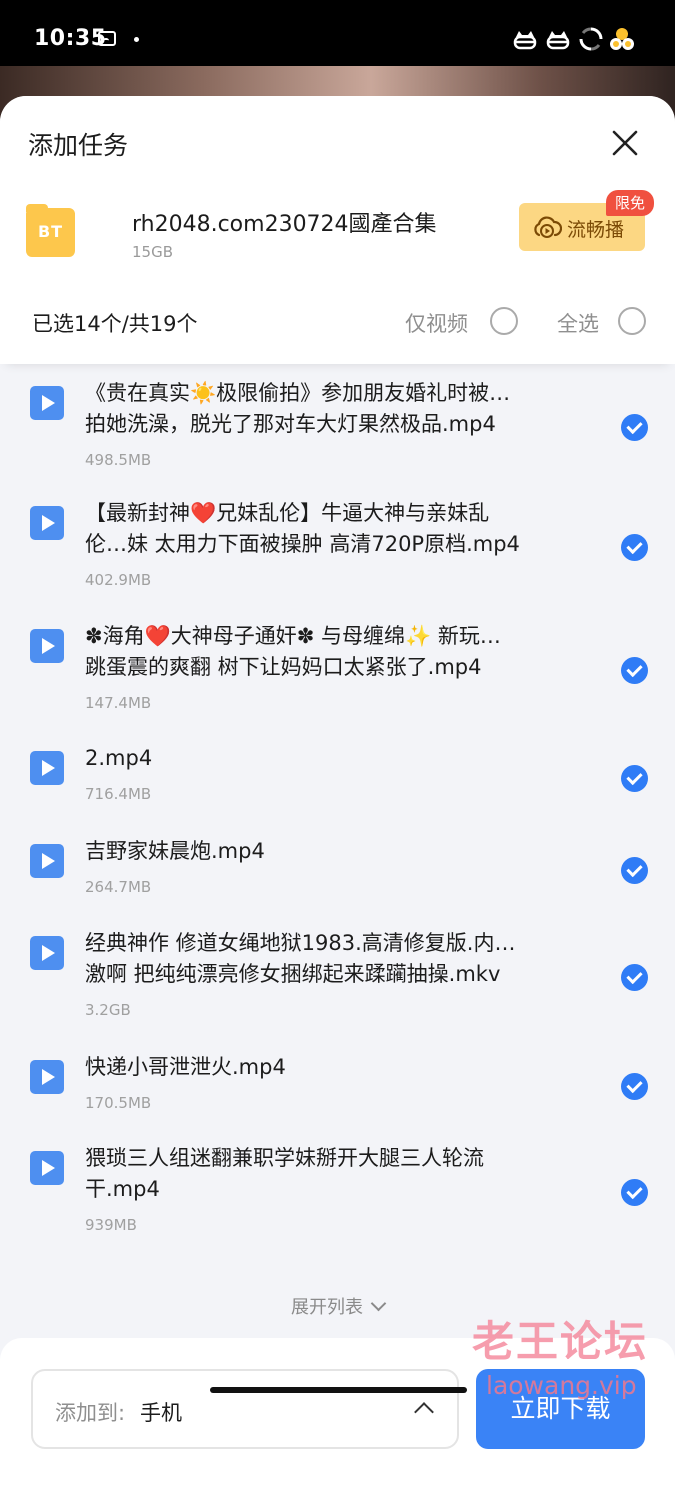 The width and height of the screenshot is (675, 1500). I want to click on destination-value: 手机, so click(161, 1413).